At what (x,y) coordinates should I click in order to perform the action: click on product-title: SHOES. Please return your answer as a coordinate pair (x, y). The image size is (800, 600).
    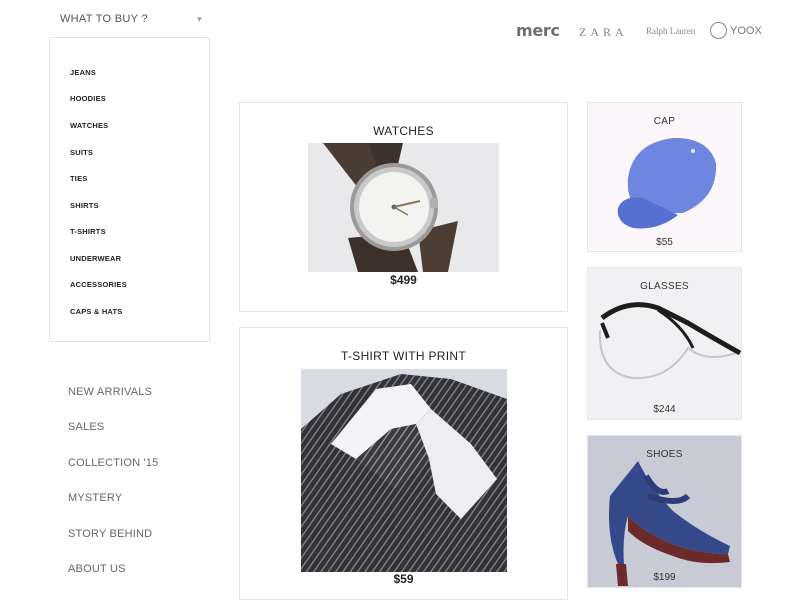
    Looking at the image, I should click on (664, 454).